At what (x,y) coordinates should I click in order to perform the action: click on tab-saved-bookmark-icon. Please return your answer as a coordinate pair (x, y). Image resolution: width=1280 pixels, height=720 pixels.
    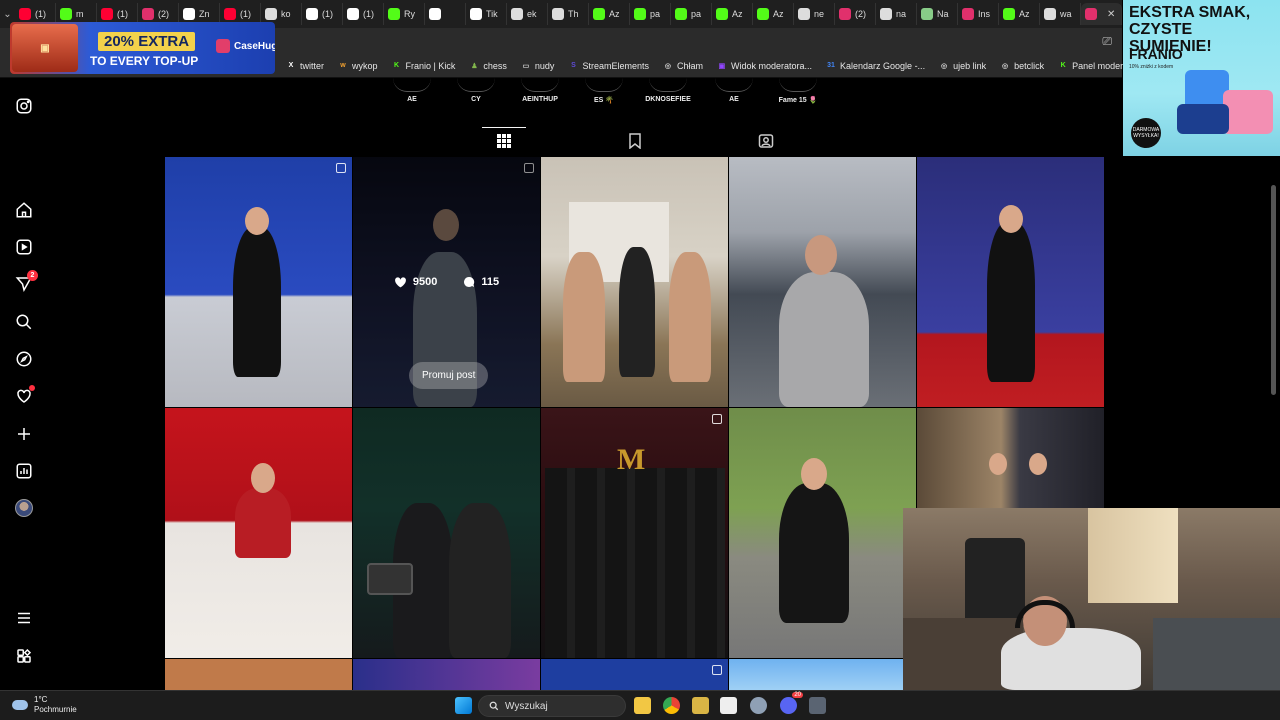
    Looking at the image, I should click on (635, 141).